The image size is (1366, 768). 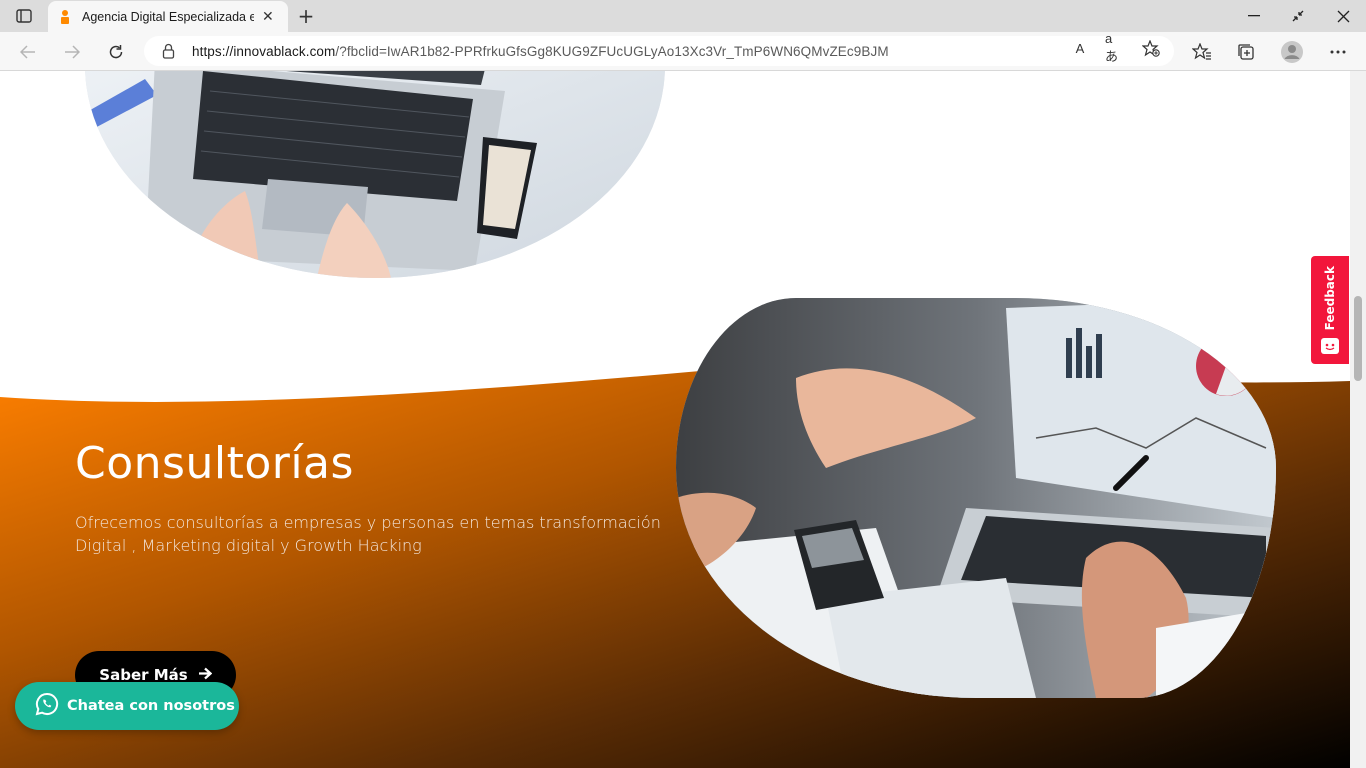 What do you see at coordinates (1298, 16) in the screenshot?
I see `restore-icon` at bounding box center [1298, 16].